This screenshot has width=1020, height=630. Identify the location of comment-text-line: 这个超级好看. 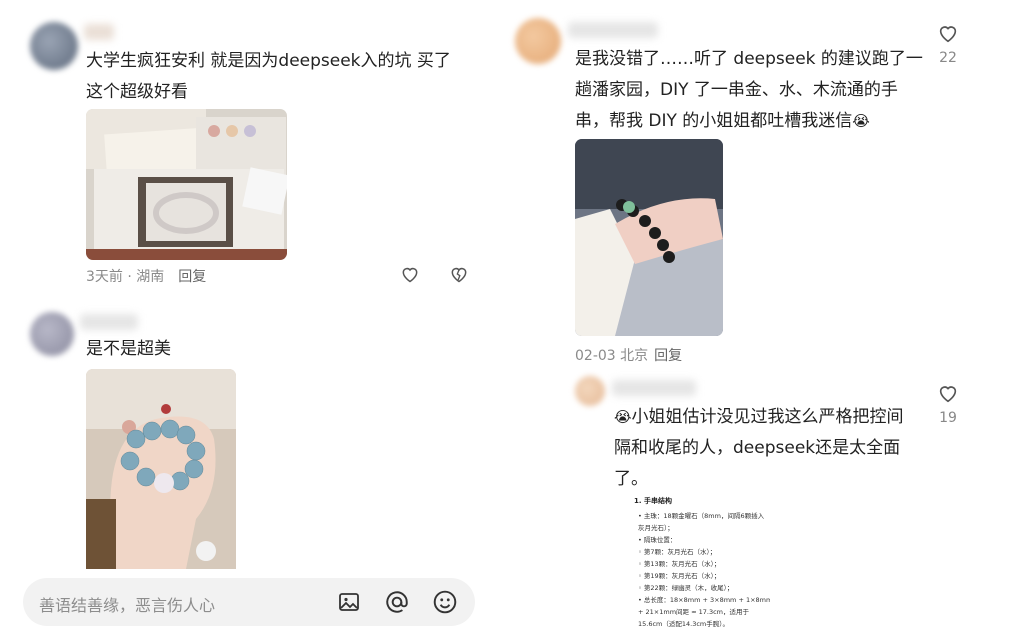
(137, 92).